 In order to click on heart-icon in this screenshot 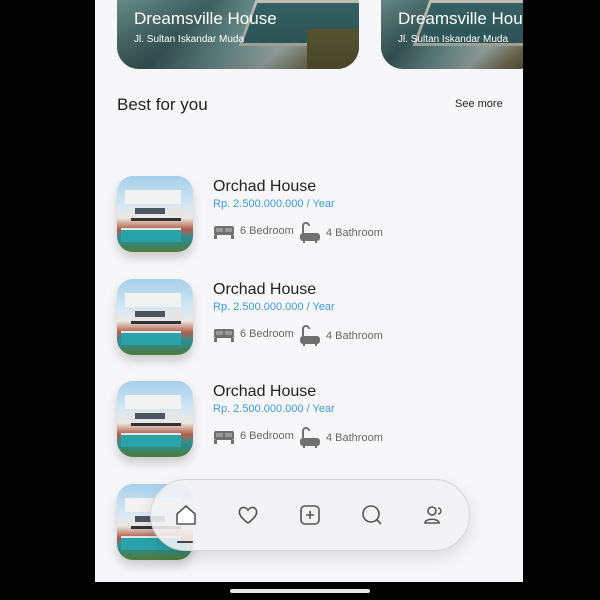, I will do `click(248, 515)`.